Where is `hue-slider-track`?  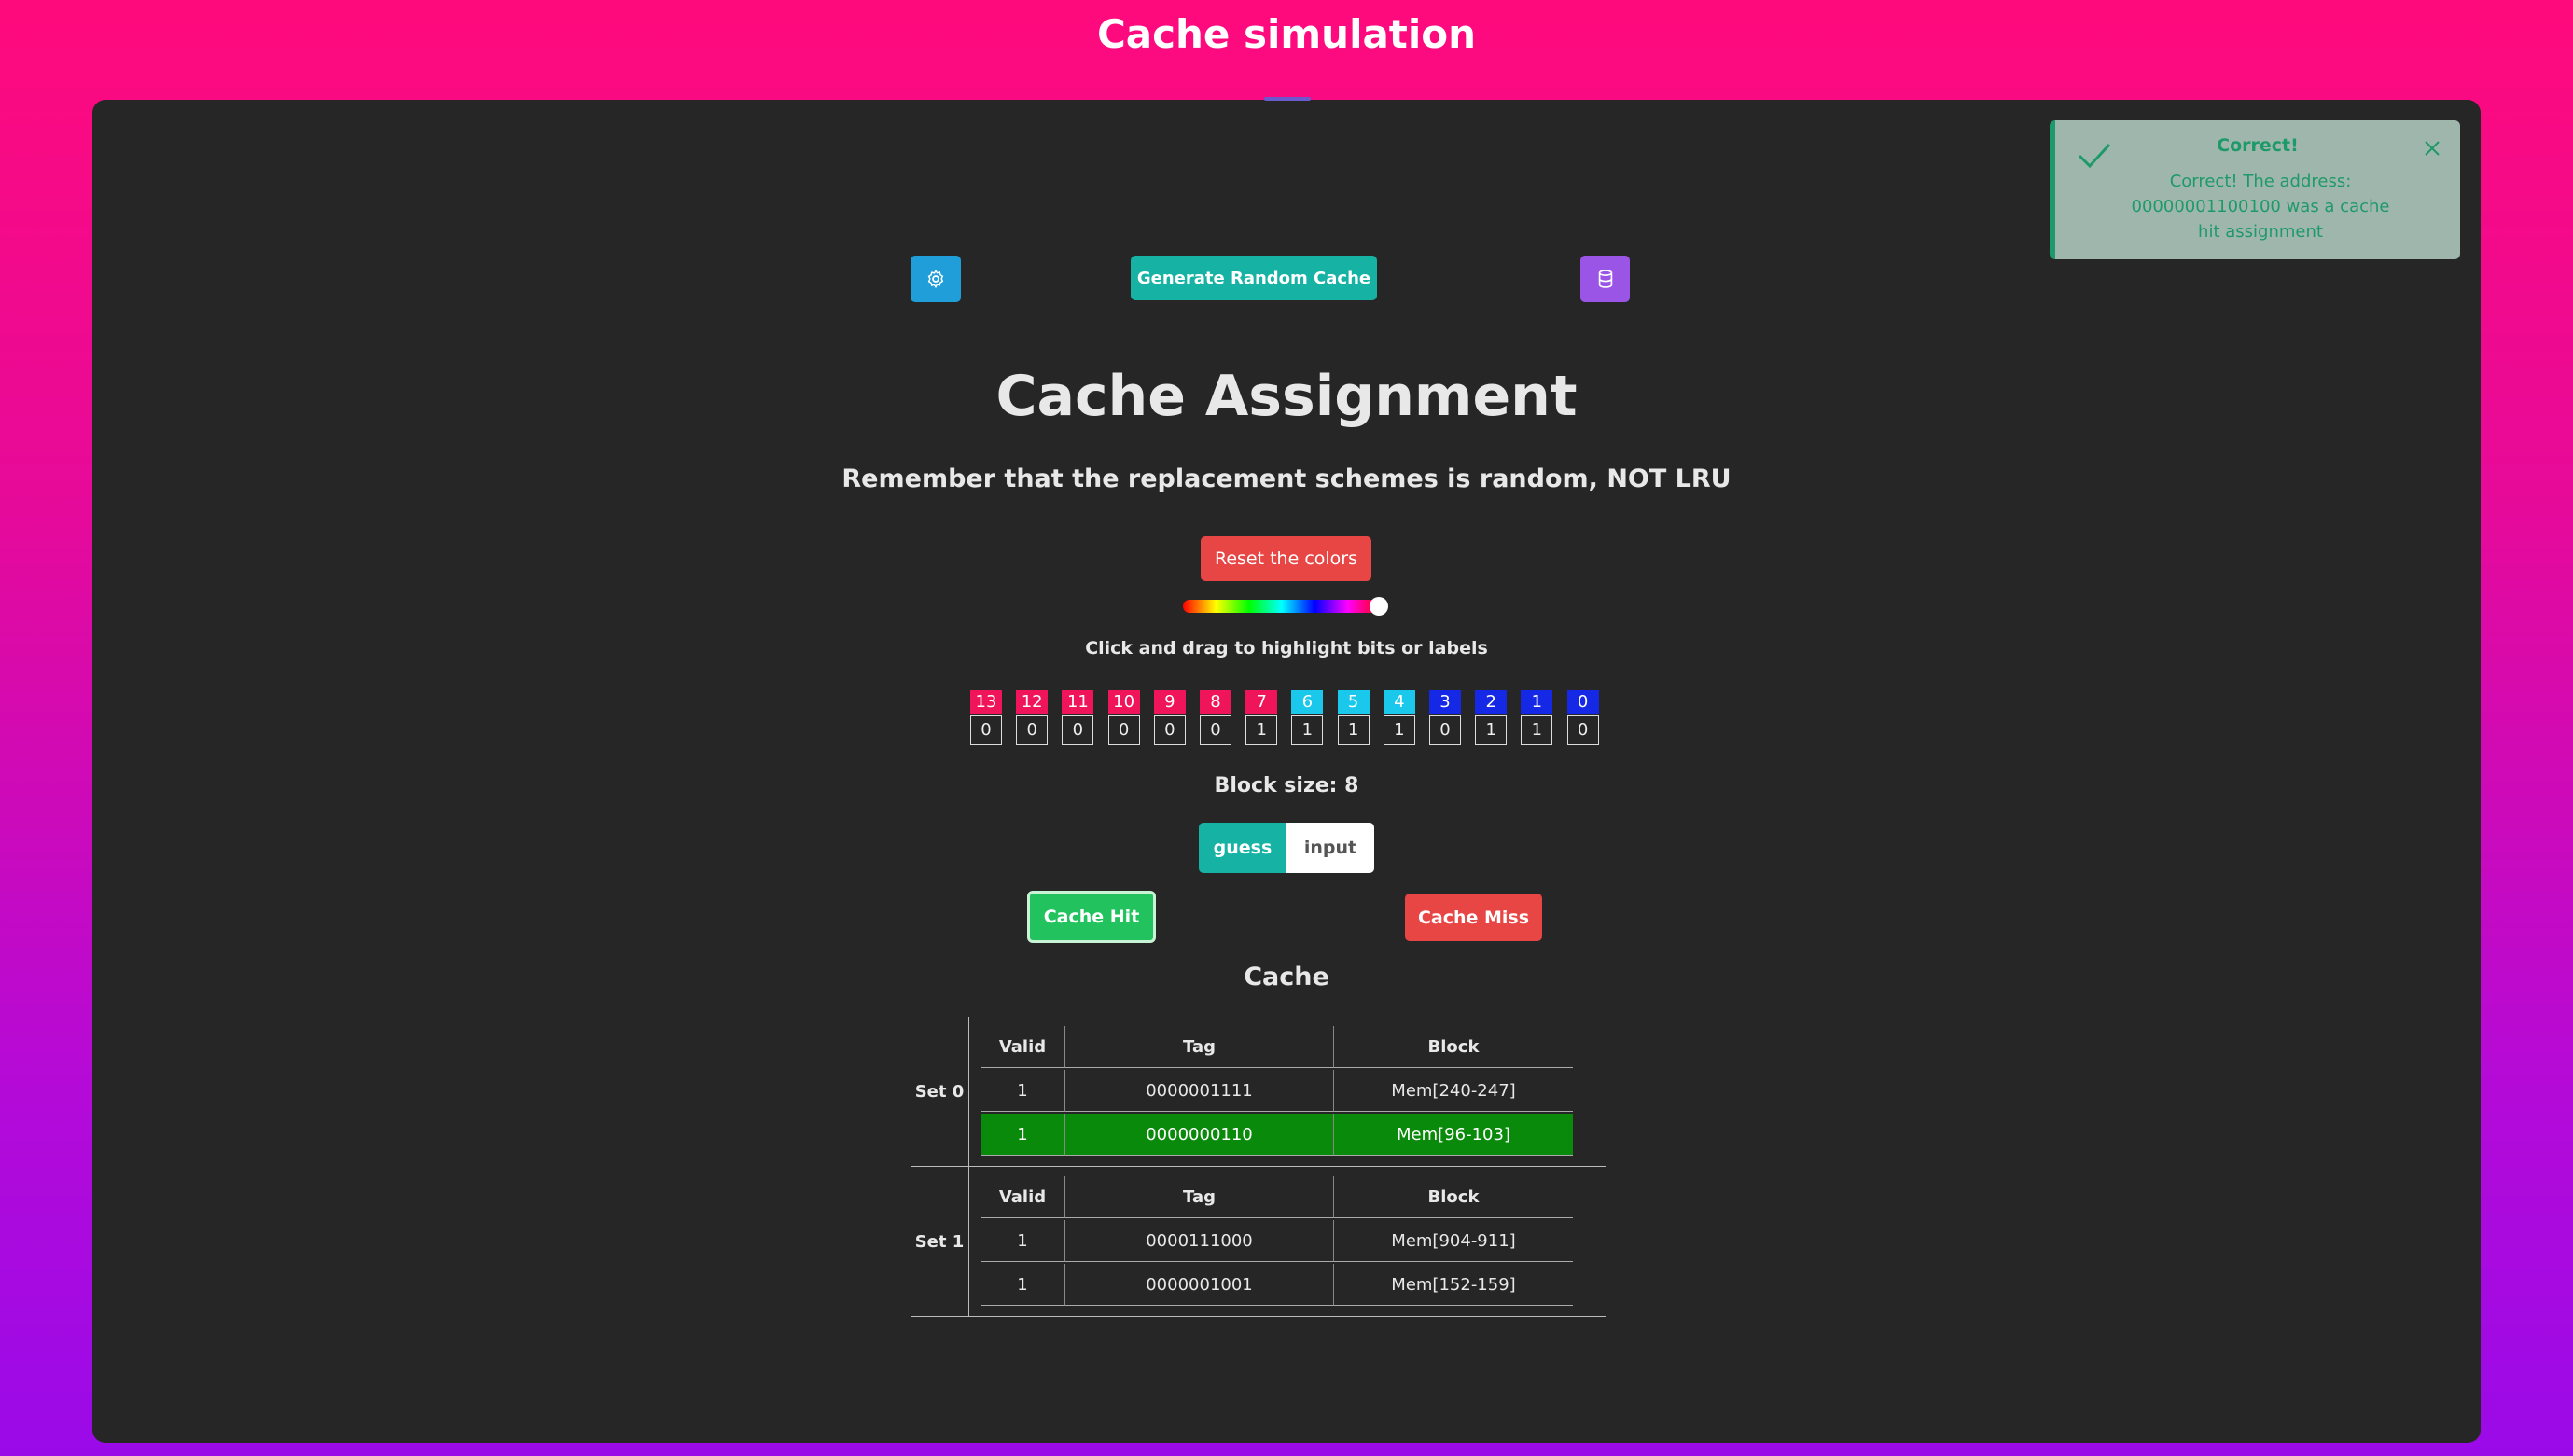
hue-slider-track is located at coordinates (1282, 606).